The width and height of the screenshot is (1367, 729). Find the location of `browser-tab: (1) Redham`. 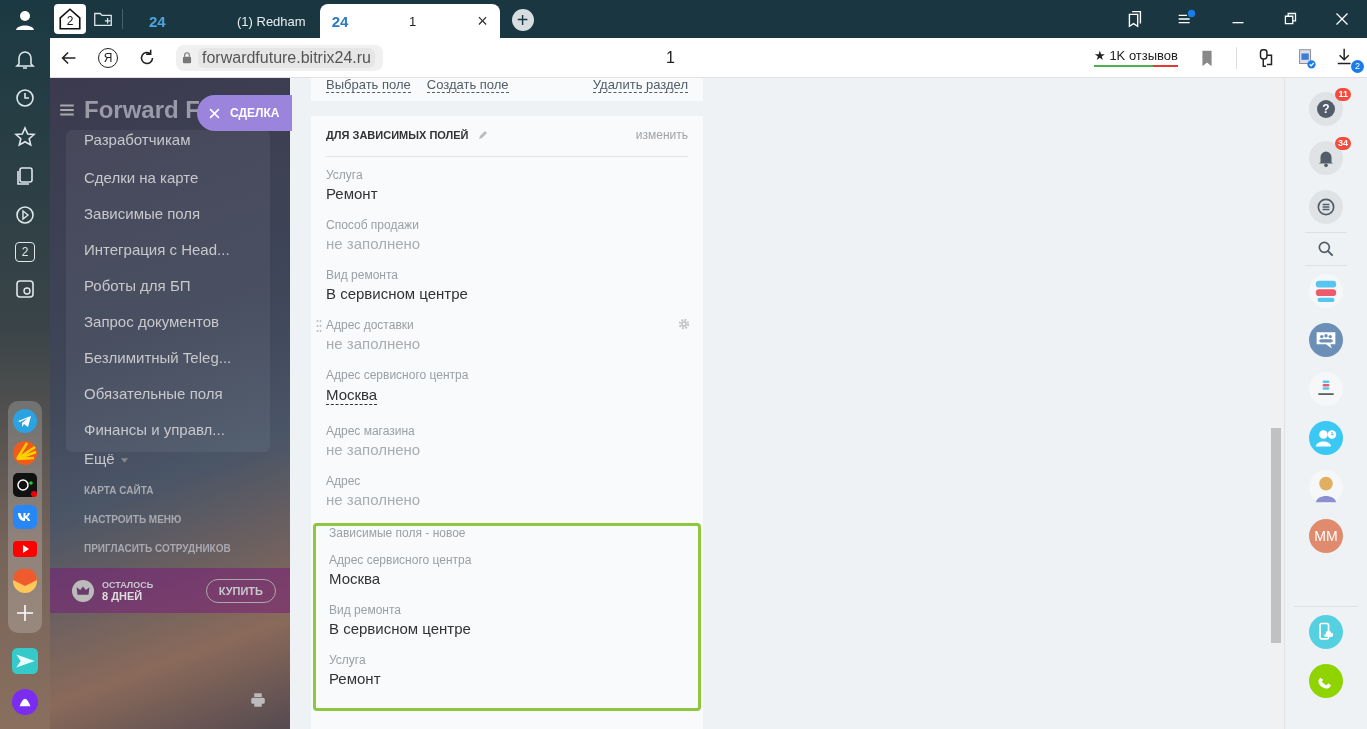

browser-tab: (1) Redham is located at coordinates (271, 21).